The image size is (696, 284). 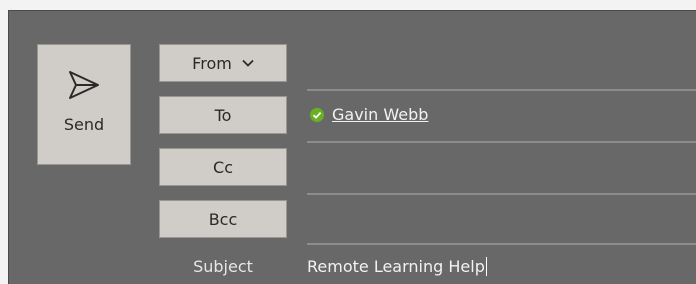 I want to click on subject-label: Subject, so click(x=223, y=266).